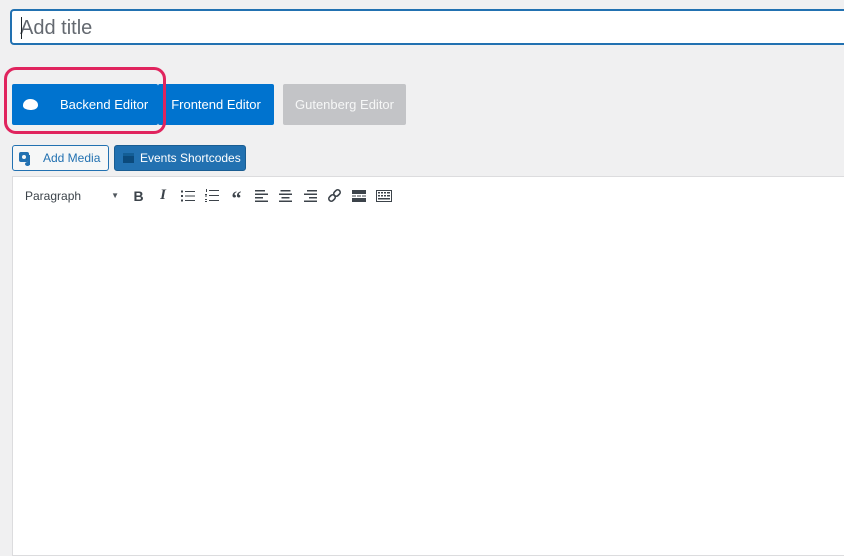 Image resolution: width=844 pixels, height=556 pixels. I want to click on page-builder-logo-icon, so click(30, 104).